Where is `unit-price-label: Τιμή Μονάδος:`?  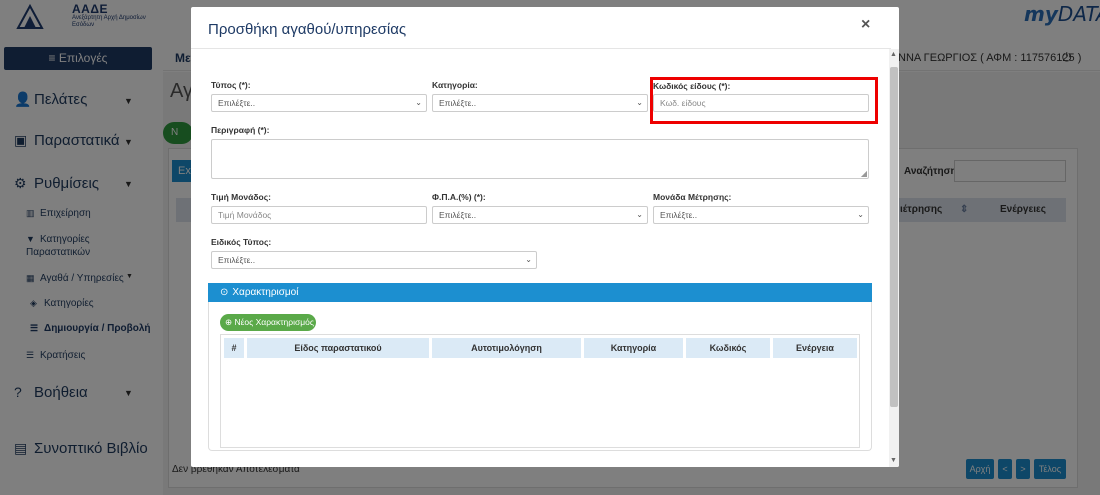 unit-price-label: Τιμή Μονάδος: is located at coordinates (241, 197).